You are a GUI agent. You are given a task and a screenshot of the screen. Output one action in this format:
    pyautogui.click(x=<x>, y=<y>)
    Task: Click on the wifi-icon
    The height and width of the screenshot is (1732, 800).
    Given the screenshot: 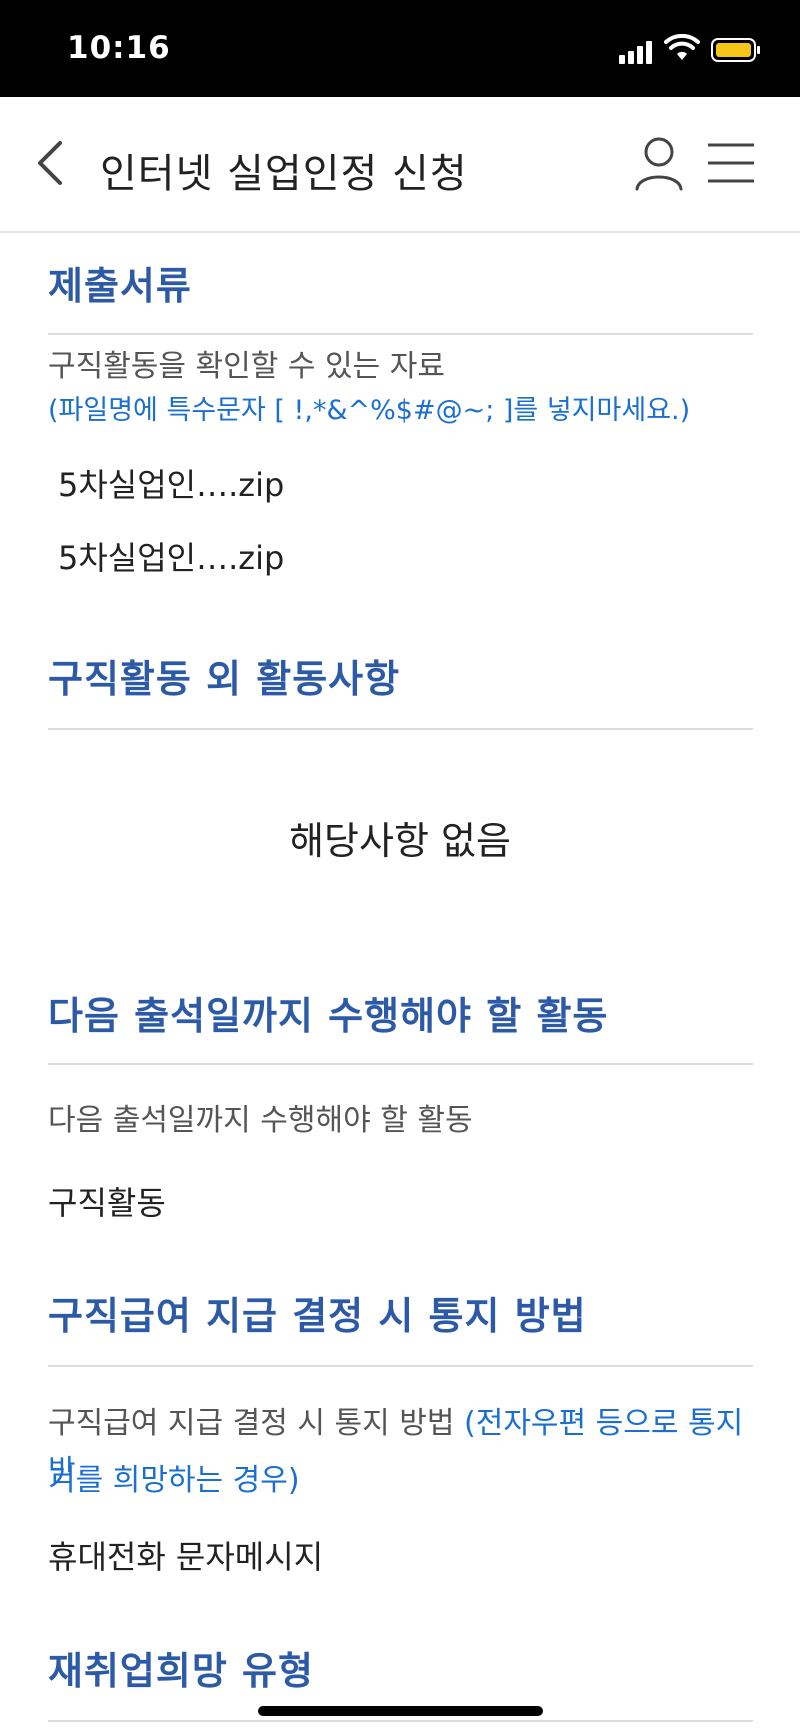 What is the action you would take?
    pyautogui.click(x=682, y=47)
    